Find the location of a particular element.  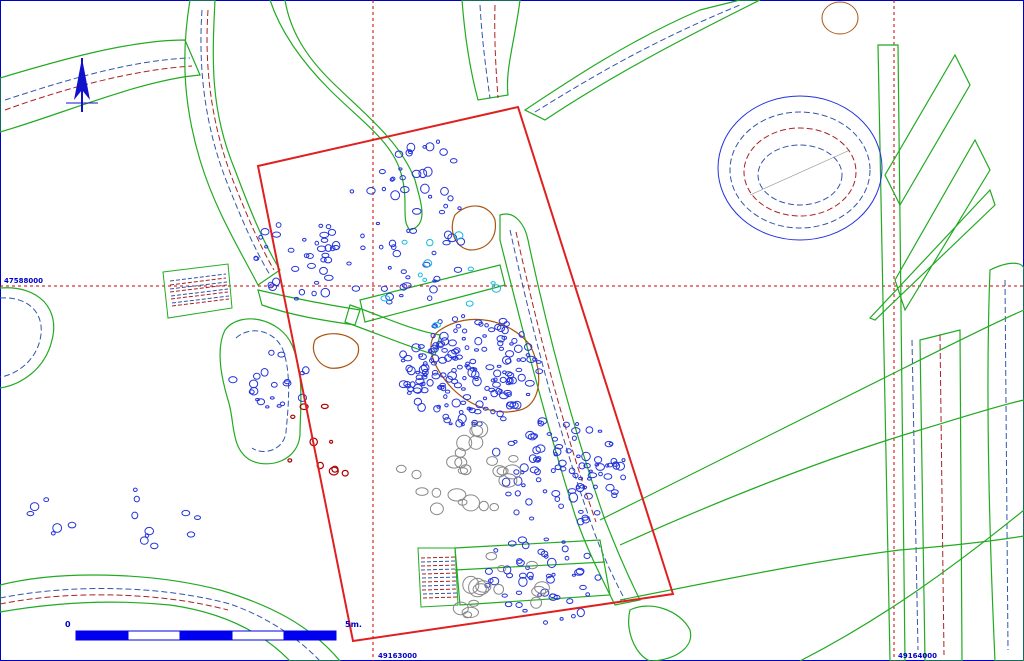

scale-bar-icon is located at coordinates (206, 635).